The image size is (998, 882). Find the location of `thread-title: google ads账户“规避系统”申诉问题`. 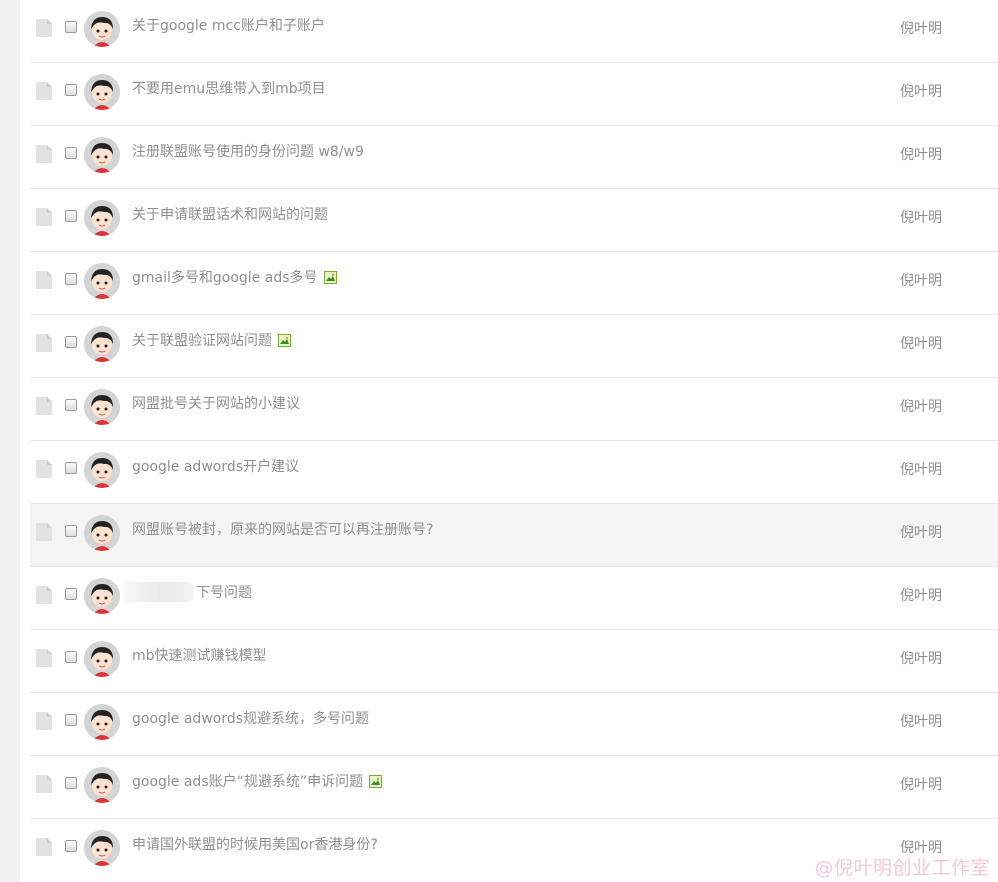

thread-title: google ads账户“规避系统”申诉问题 is located at coordinates (257, 781).